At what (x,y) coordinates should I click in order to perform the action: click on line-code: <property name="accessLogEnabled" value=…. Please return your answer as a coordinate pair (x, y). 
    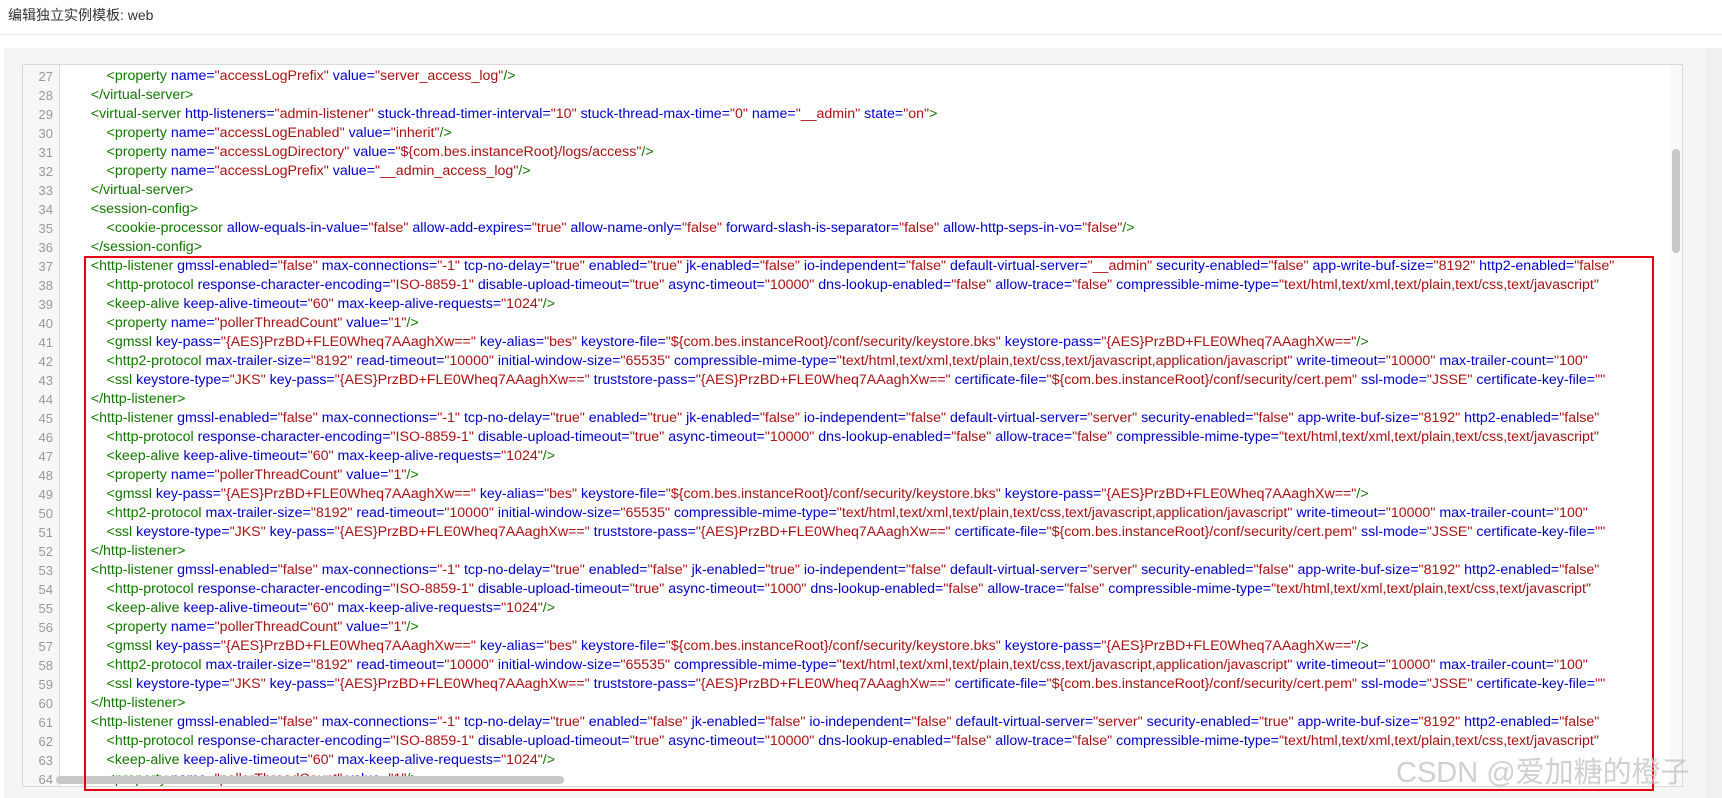
    Looking at the image, I should click on (878, 133).